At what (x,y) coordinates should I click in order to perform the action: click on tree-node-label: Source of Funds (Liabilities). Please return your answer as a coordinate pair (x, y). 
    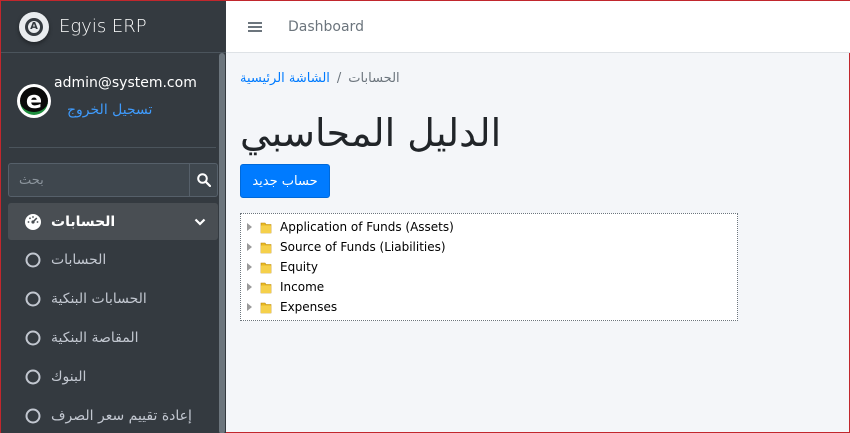
    Looking at the image, I should click on (363, 247).